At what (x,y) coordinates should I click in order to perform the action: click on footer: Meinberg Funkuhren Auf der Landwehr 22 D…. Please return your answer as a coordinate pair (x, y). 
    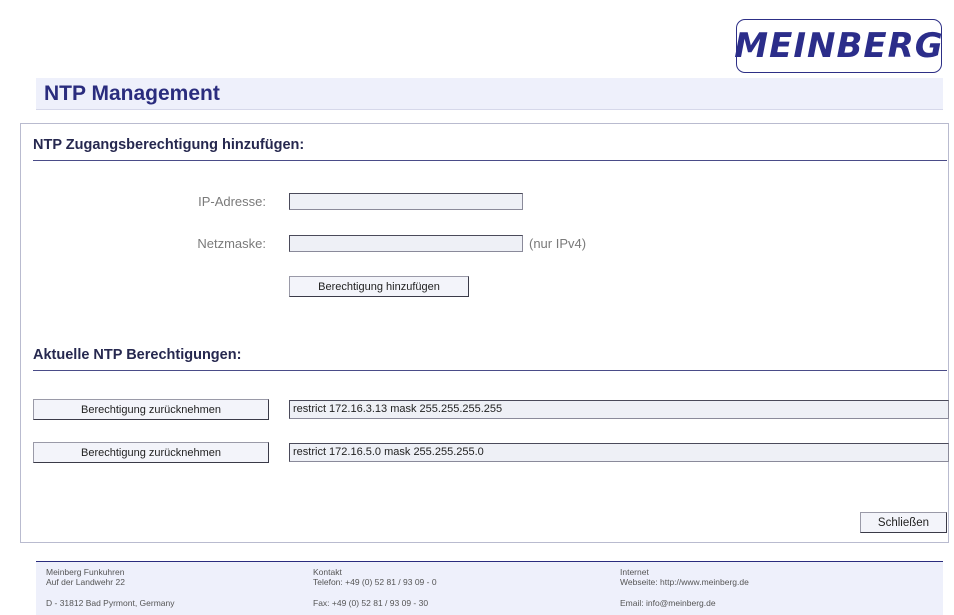
    Looking at the image, I should click on (489, 588).